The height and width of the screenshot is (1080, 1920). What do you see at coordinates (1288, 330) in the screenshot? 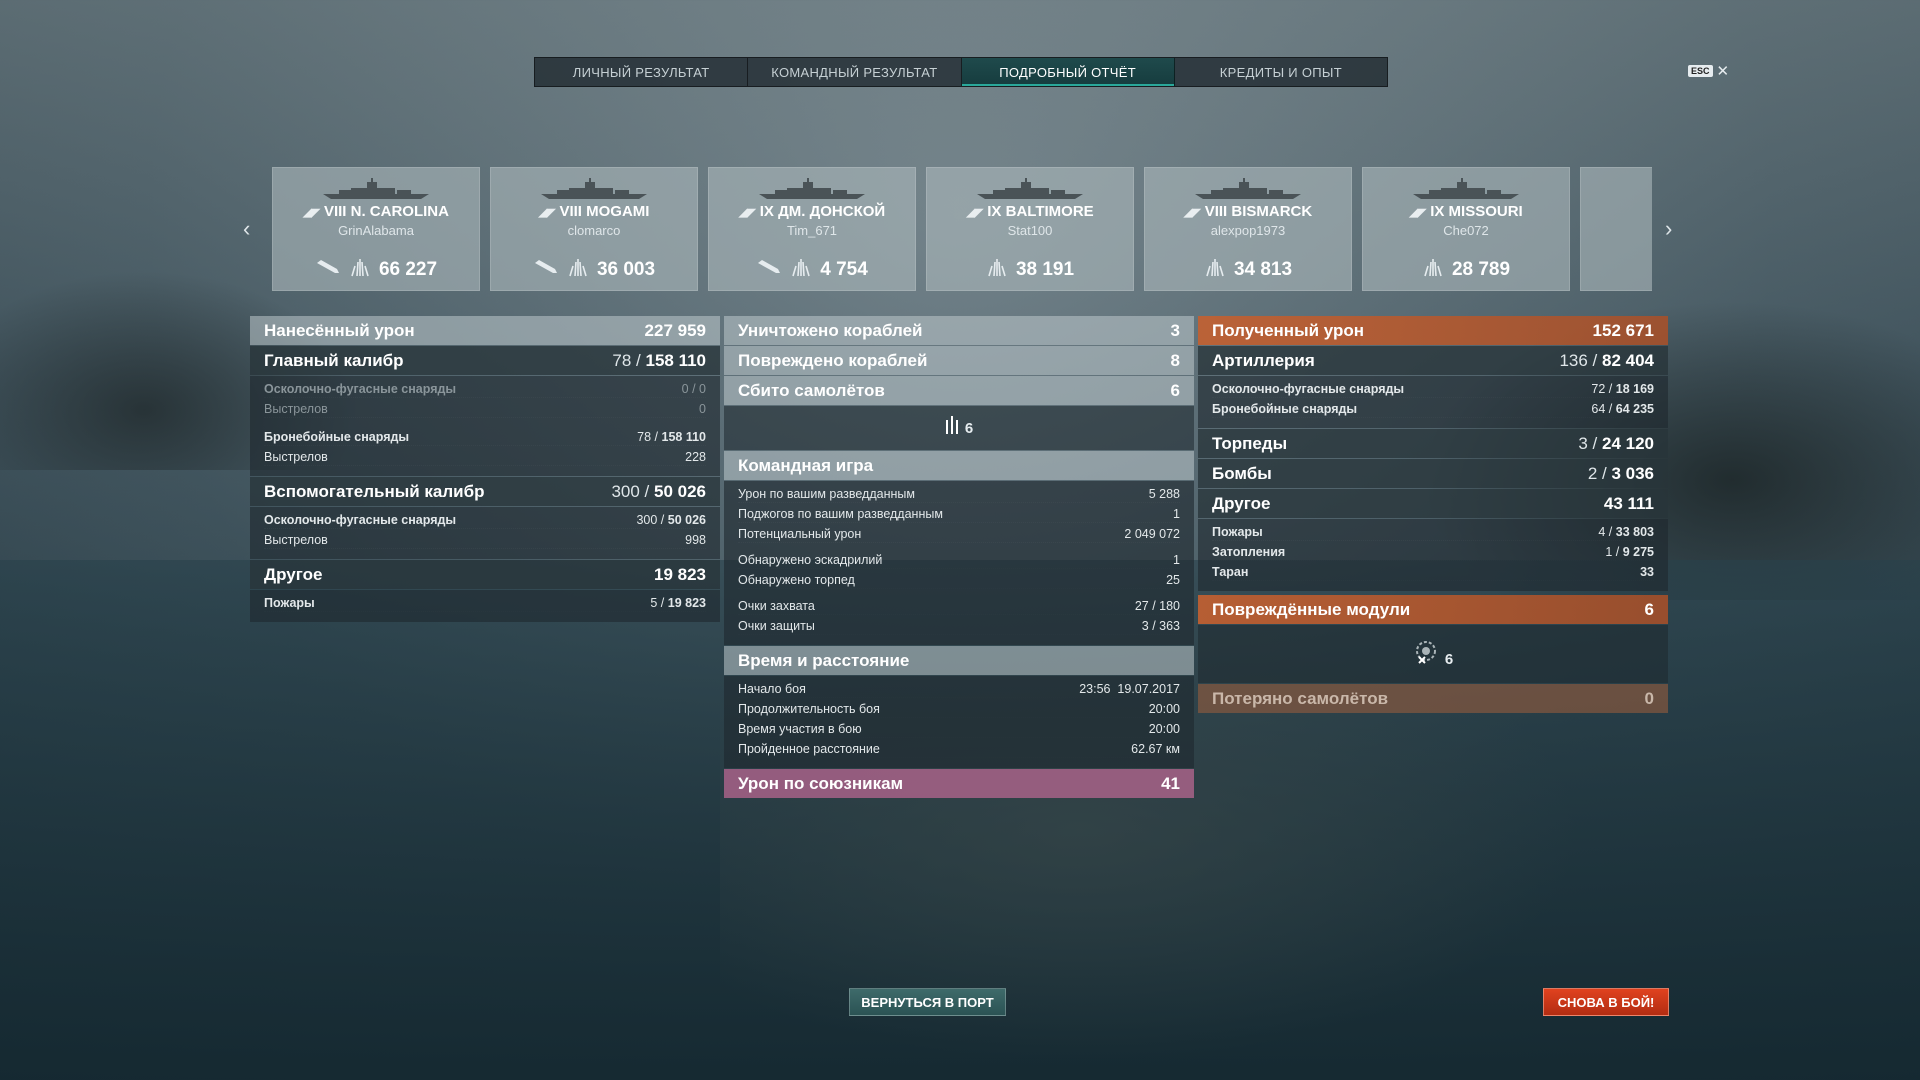
I see `received-damage-label: Полученный урон` at bounding box center [1288, 330].